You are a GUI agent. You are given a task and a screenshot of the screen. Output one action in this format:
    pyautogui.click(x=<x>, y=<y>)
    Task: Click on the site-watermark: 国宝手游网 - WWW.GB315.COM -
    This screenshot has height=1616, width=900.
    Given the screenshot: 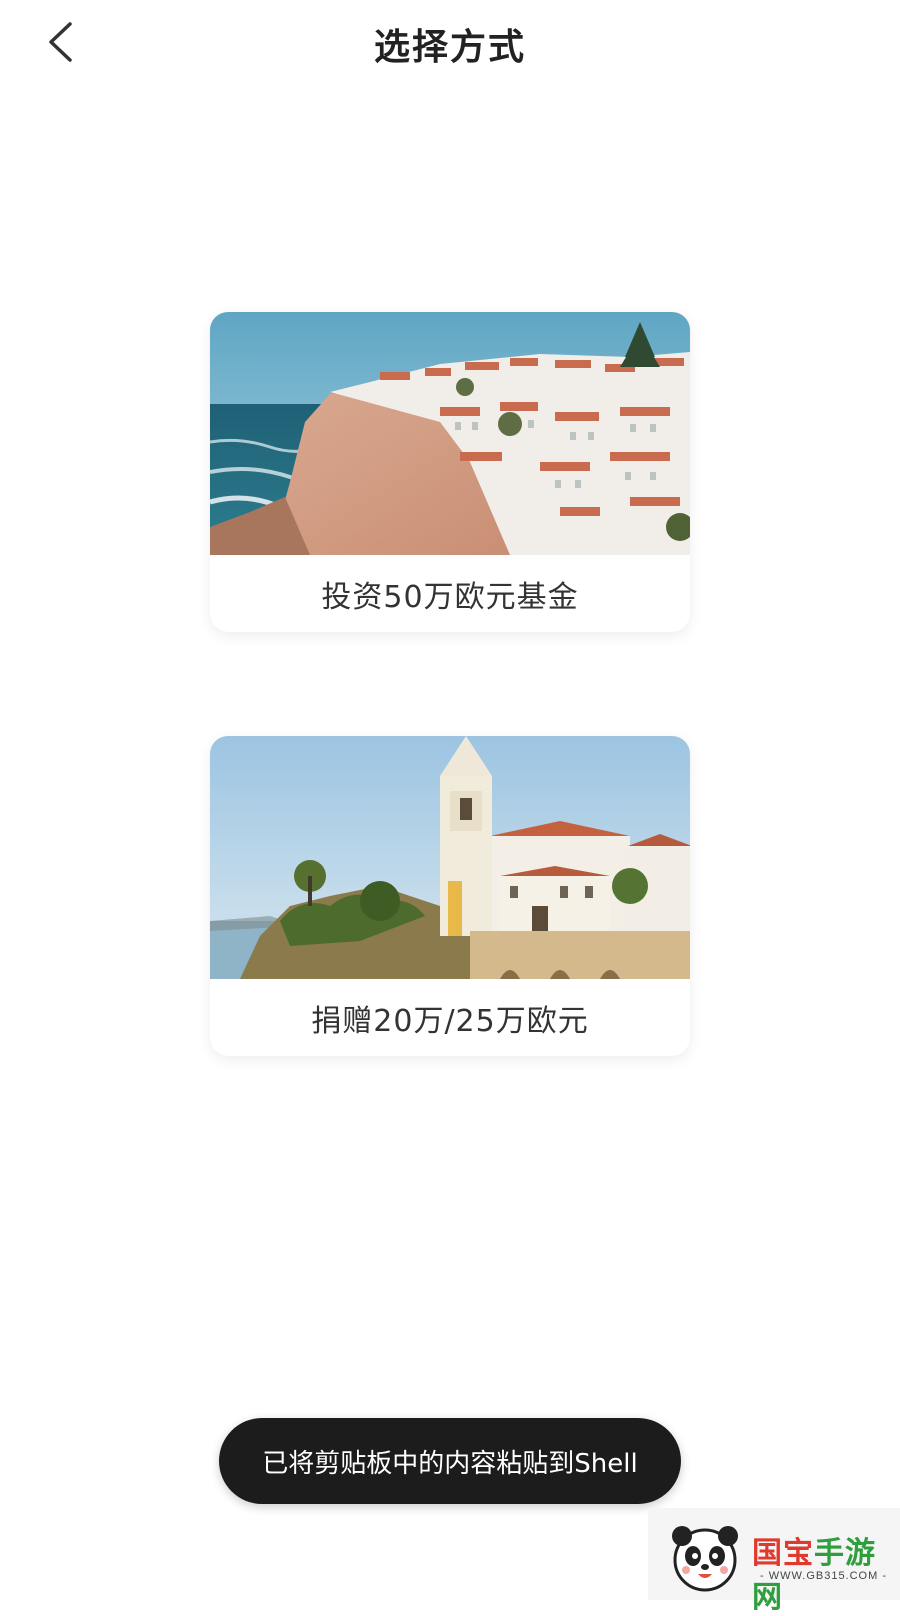 What is the action you would take?
    pyautogui.click(x=774, y=1561)
    